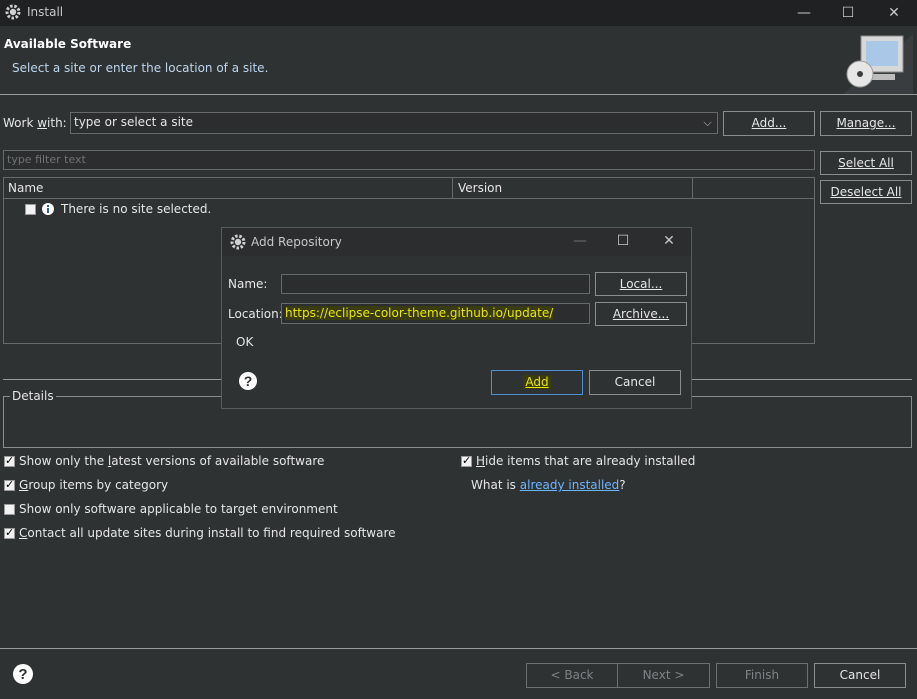 The image size is (917, 699). I want to click on group-by-category-checkbox, so click(9, 484).